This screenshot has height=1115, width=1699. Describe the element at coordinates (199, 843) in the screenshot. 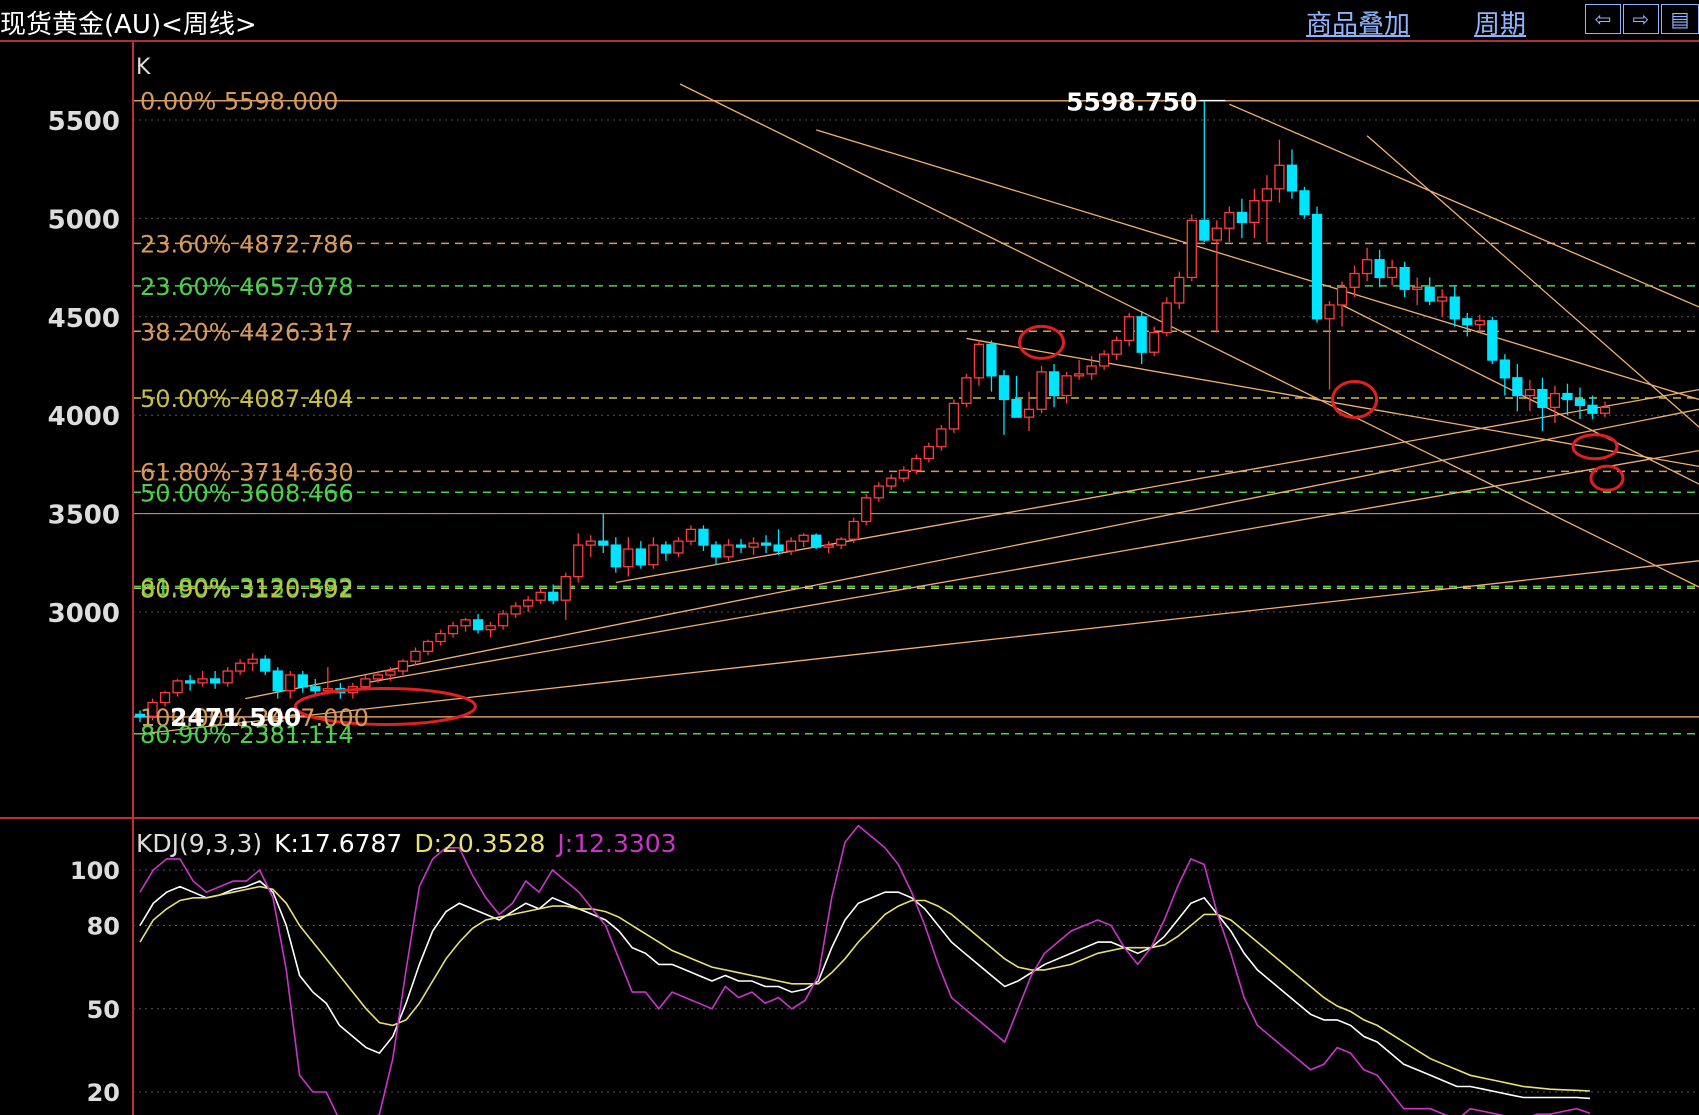

I see `kdj-params-label: KDJ(9,3,3)` at that location.